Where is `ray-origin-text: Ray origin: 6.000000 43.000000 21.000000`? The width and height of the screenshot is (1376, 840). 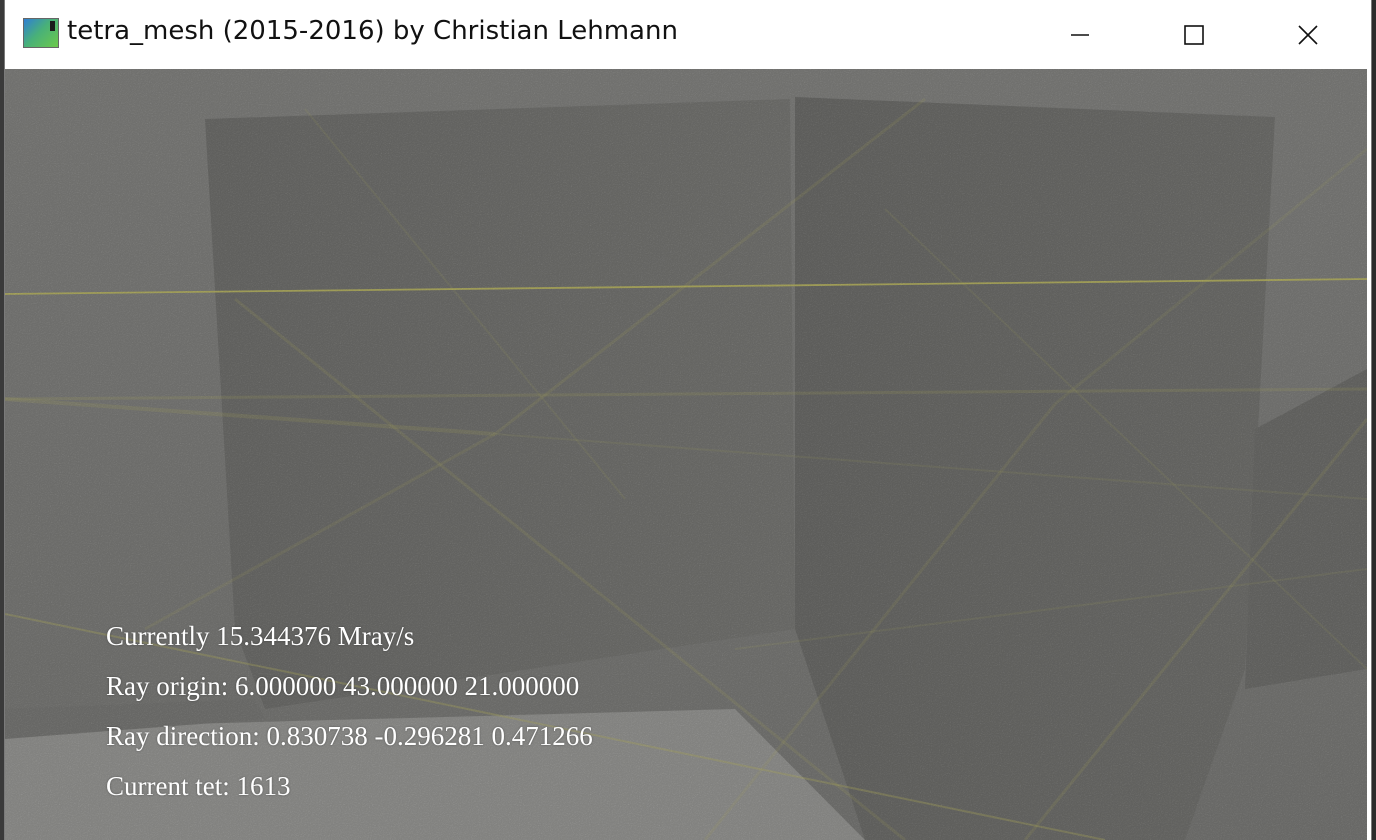
ray-origin-text: Ray origin: 6.000000 43.000000 21.000000 is located at coordinates (343, 686).